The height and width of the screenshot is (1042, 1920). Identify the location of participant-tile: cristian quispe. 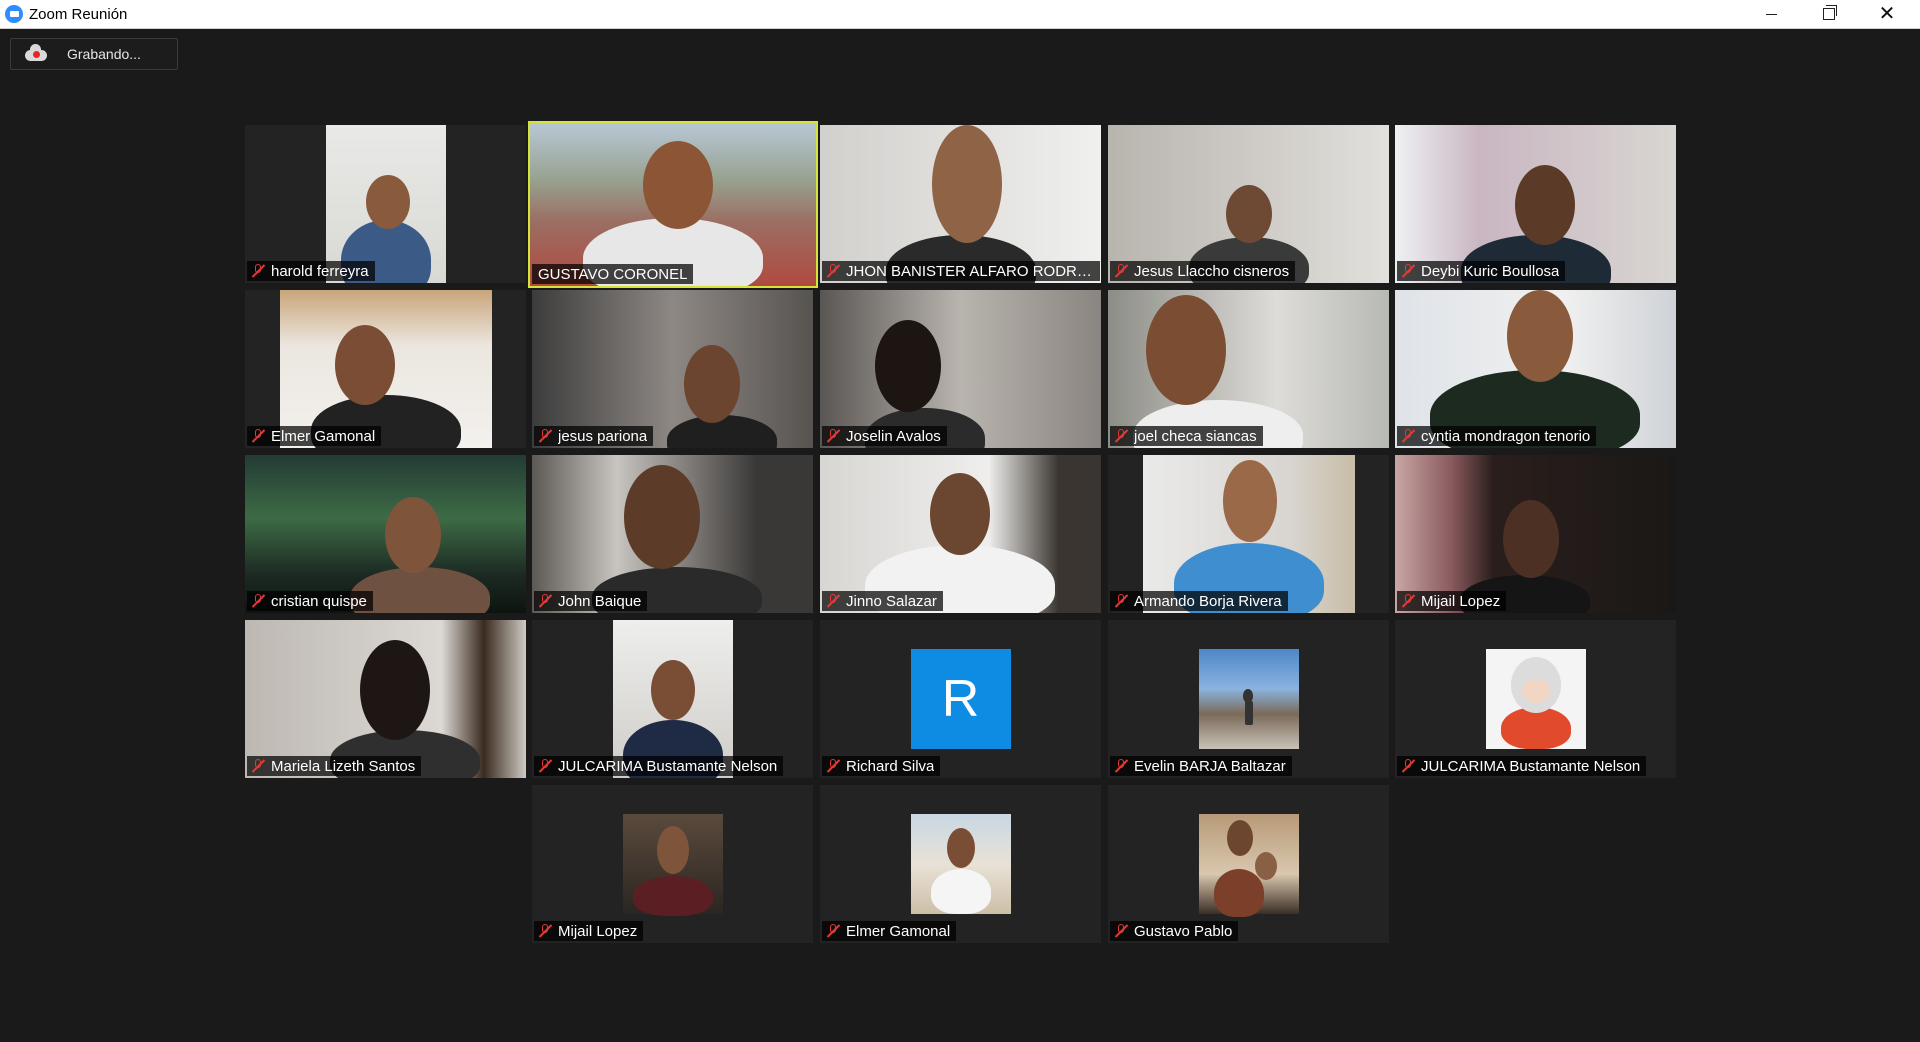
(385, 534).